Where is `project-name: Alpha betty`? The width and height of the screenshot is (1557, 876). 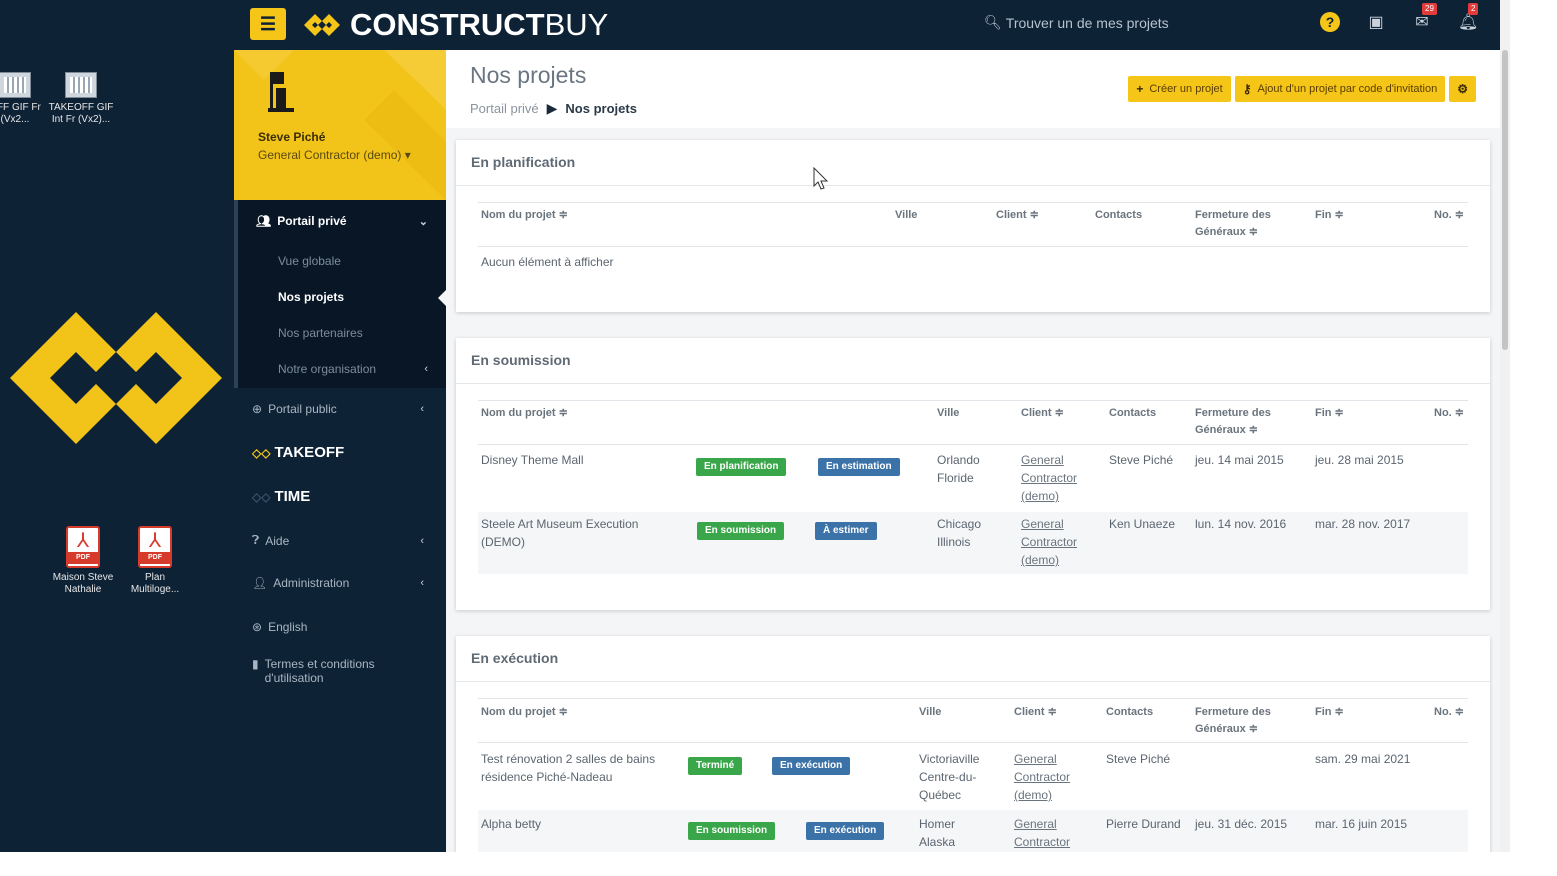
project-name: Alpha betty is located at coordinates (511, 824).